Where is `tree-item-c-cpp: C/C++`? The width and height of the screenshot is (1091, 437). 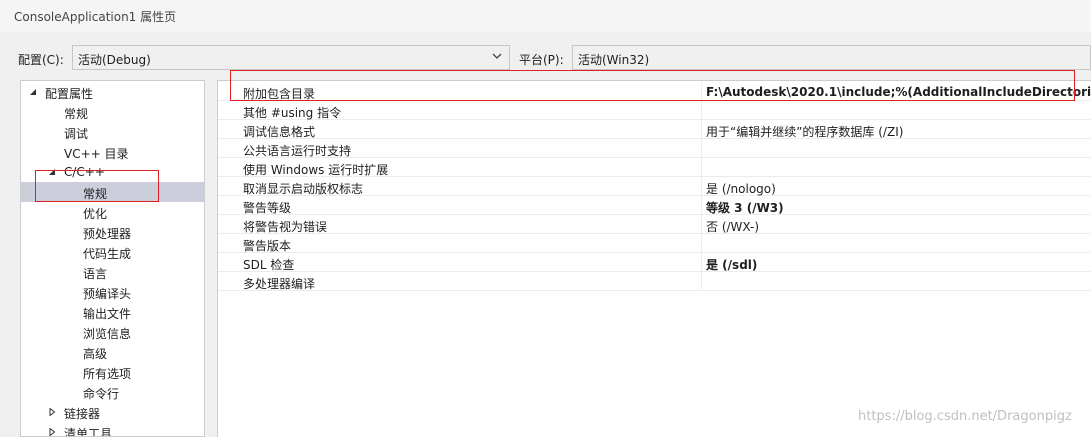 tree-item-c-cpp: C/C++ is located at coordinates (112, 172).